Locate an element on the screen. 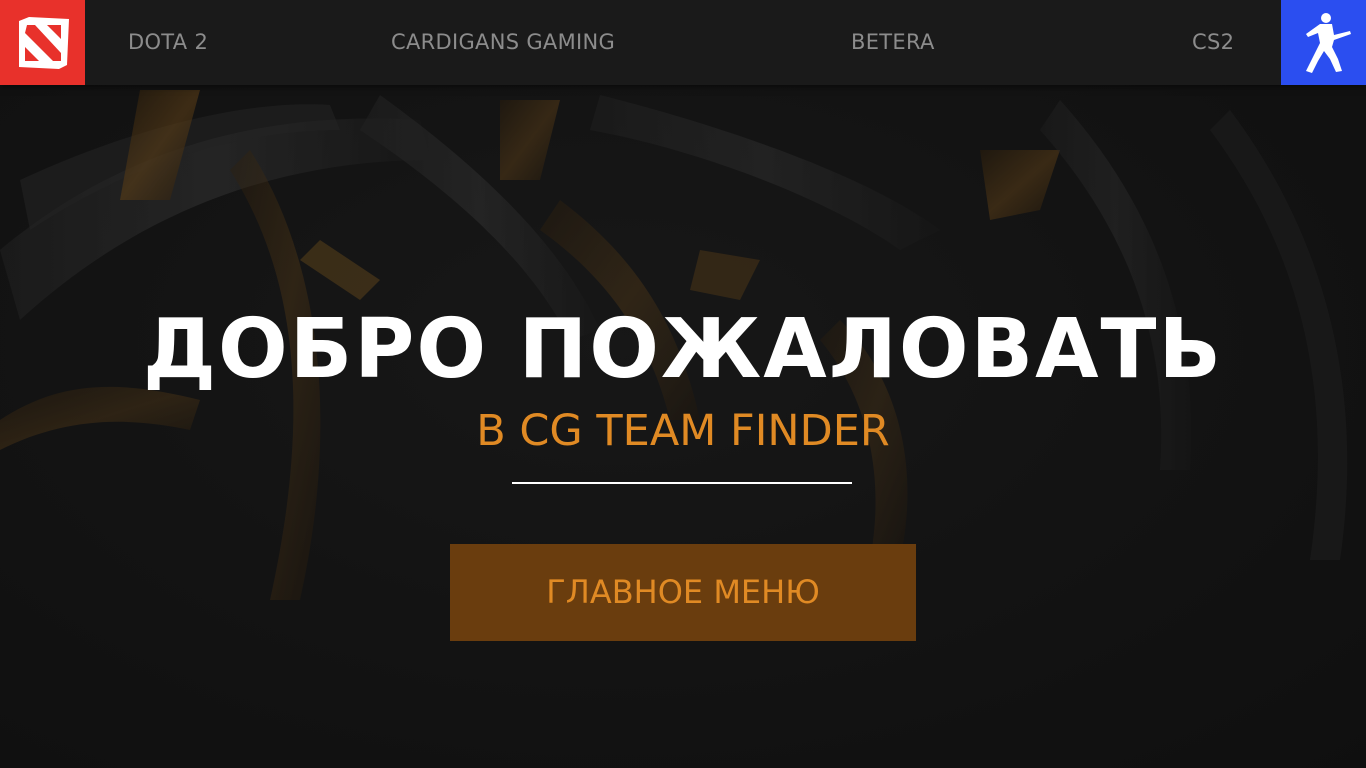 Image resolution: width=1366 pixels, height=768 pixels. welcome-title: ДОБРО ПОЖАЛОВАТЬ is located at coordinates (683, 349).